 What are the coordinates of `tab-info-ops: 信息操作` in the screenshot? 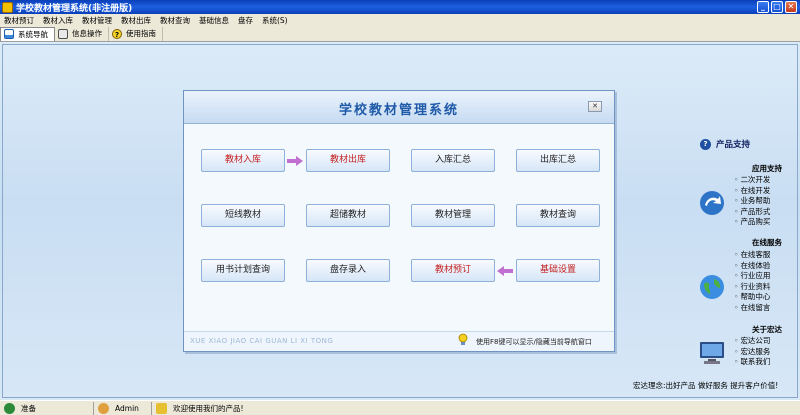 It's located at (82, 33).